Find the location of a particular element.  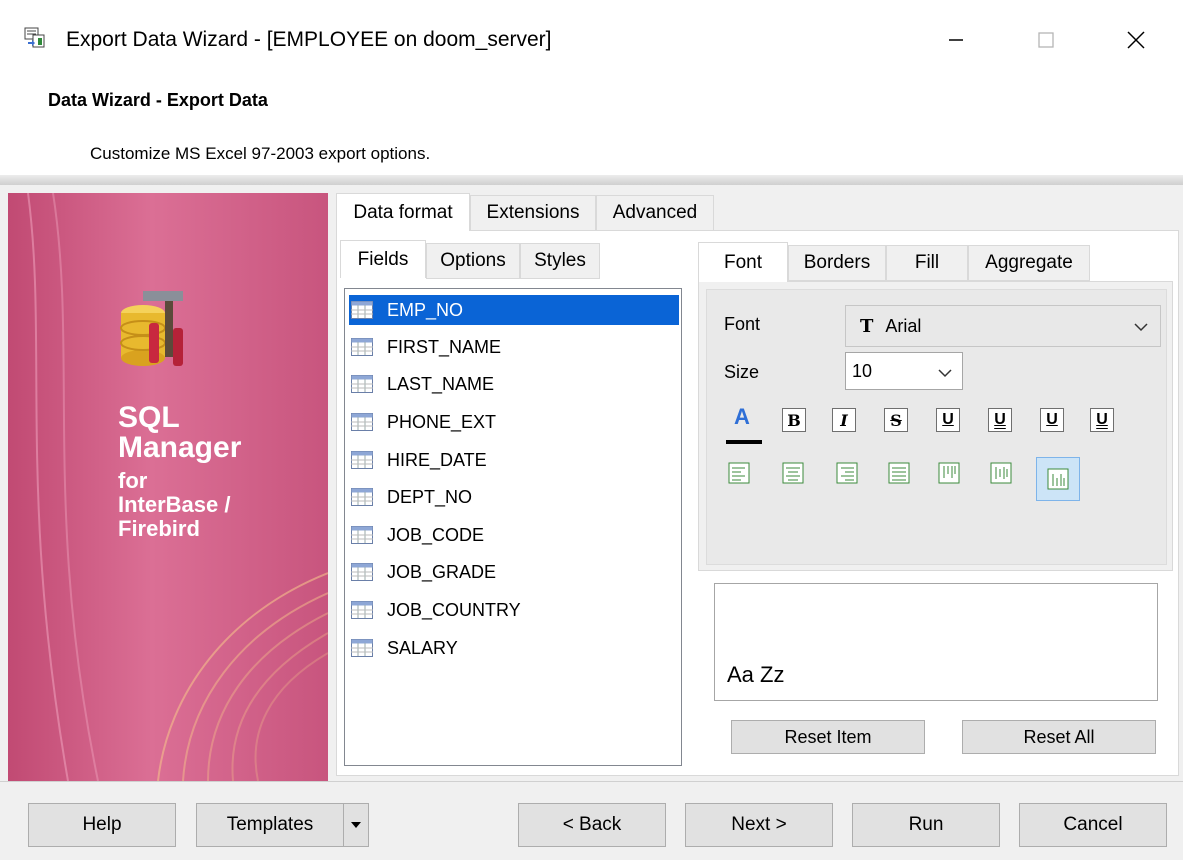

button-label: Cancel is located at coordinates (1093, 824).